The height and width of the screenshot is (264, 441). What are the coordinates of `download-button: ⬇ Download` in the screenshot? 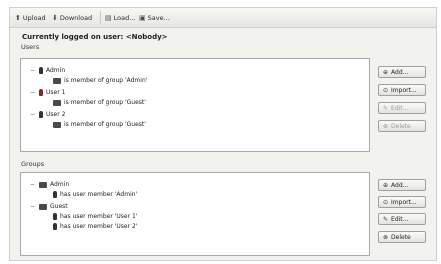 It's located at (72, 17).